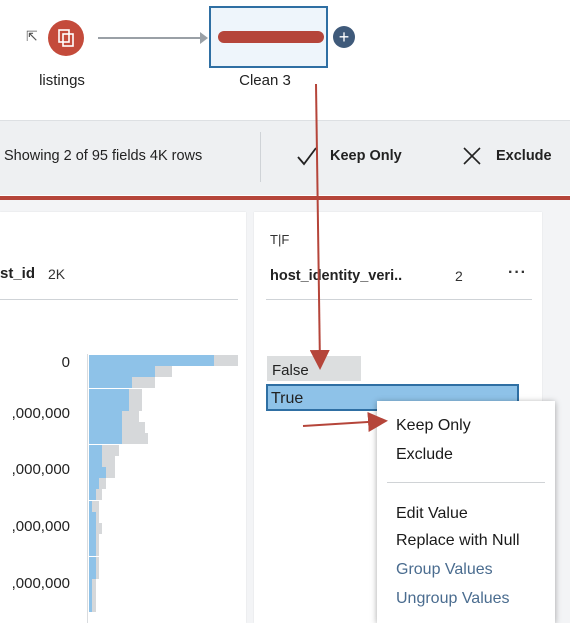 The image size is (570, 623). Describe the element at coordinates (319, 226) in the screenshot. I see `annotation-arrow-down` at that location.